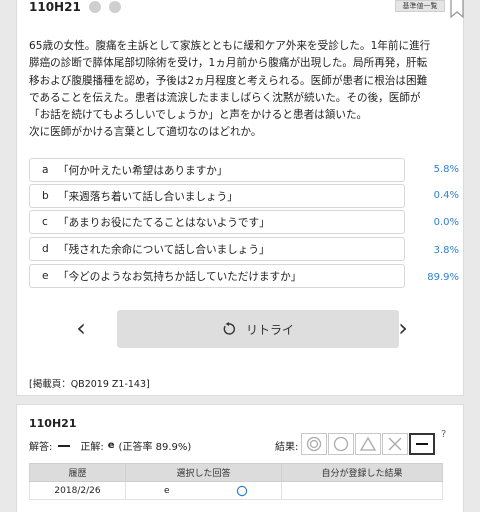 This screenshot has width=480, height=512. I want to click on dash-icon, so click(422, 444).